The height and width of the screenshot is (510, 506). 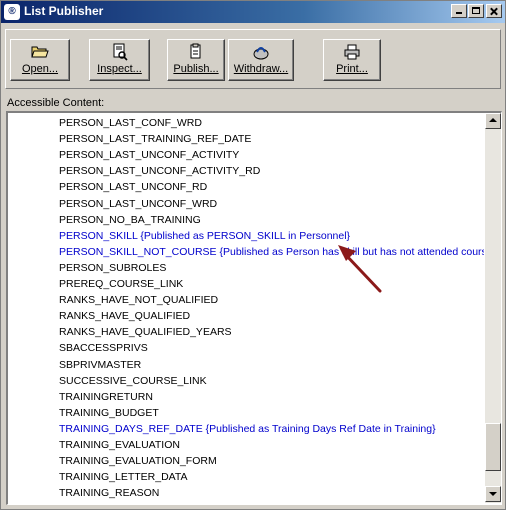 I want to click on list-item: SBPRIVMASTER, so click(x=100, y=365).